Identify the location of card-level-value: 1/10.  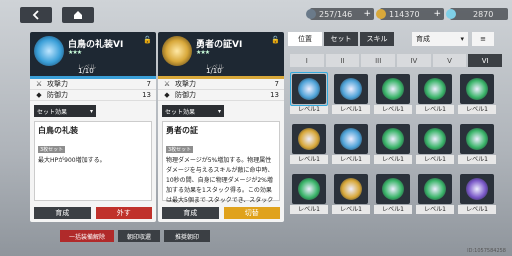
(214, 71).